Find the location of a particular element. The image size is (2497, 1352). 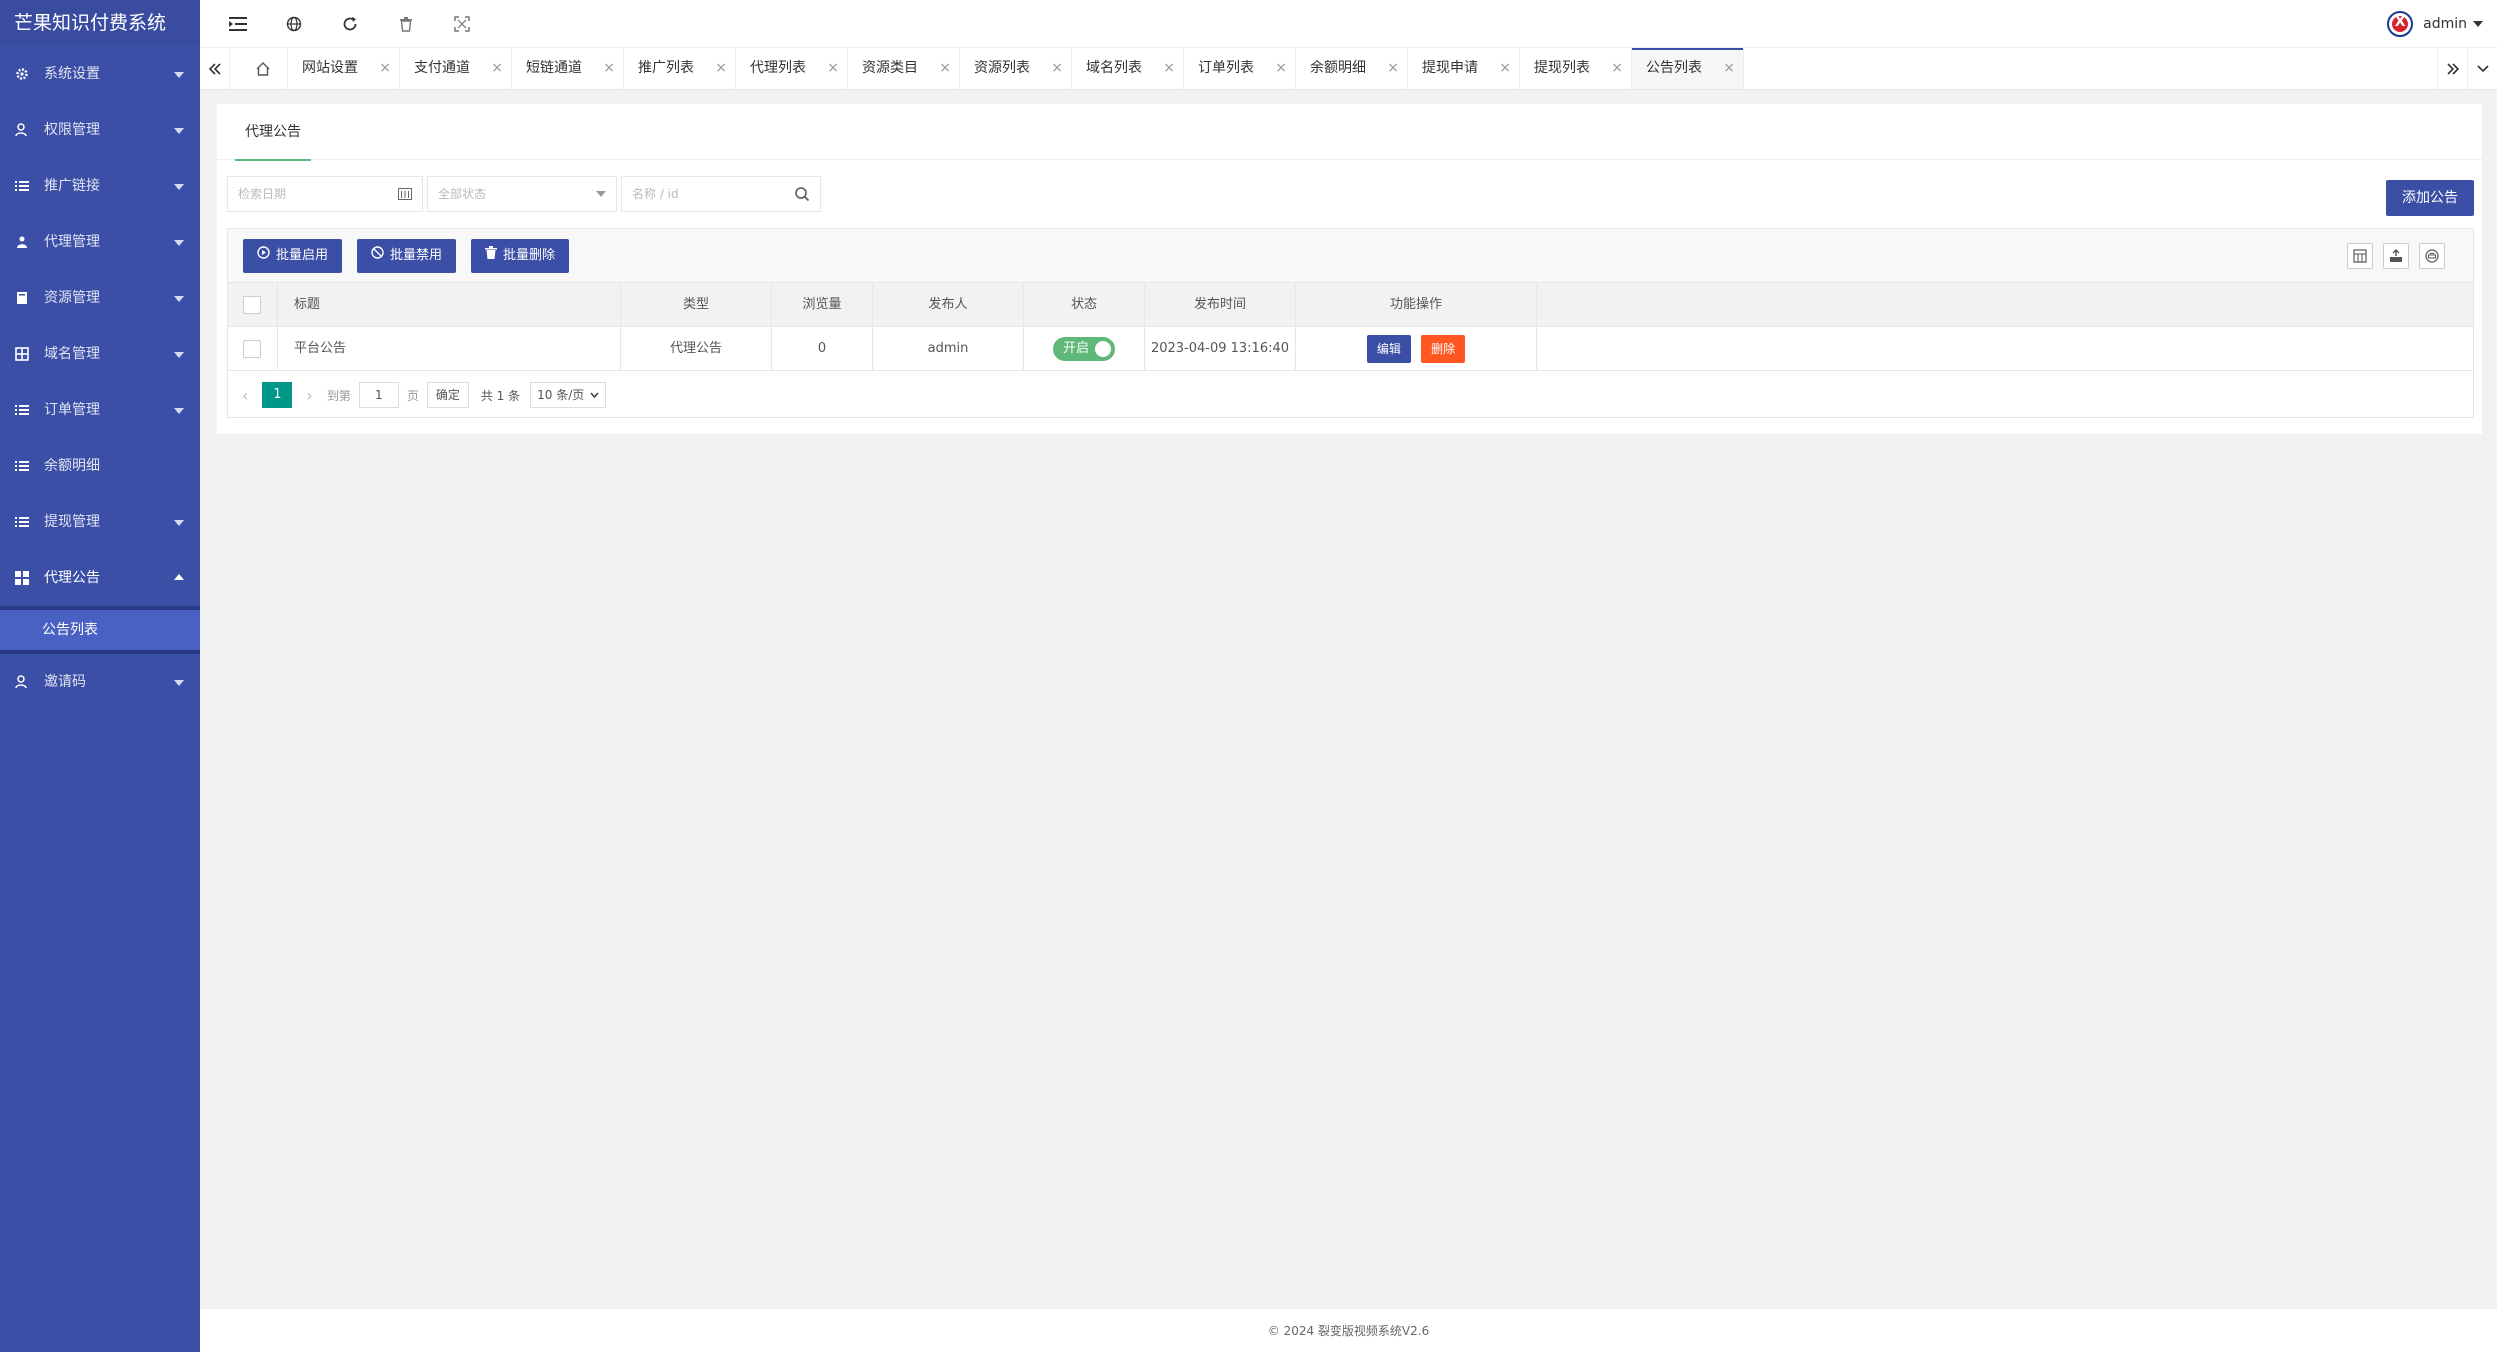

home-icon is located at coordinates (263, 68).